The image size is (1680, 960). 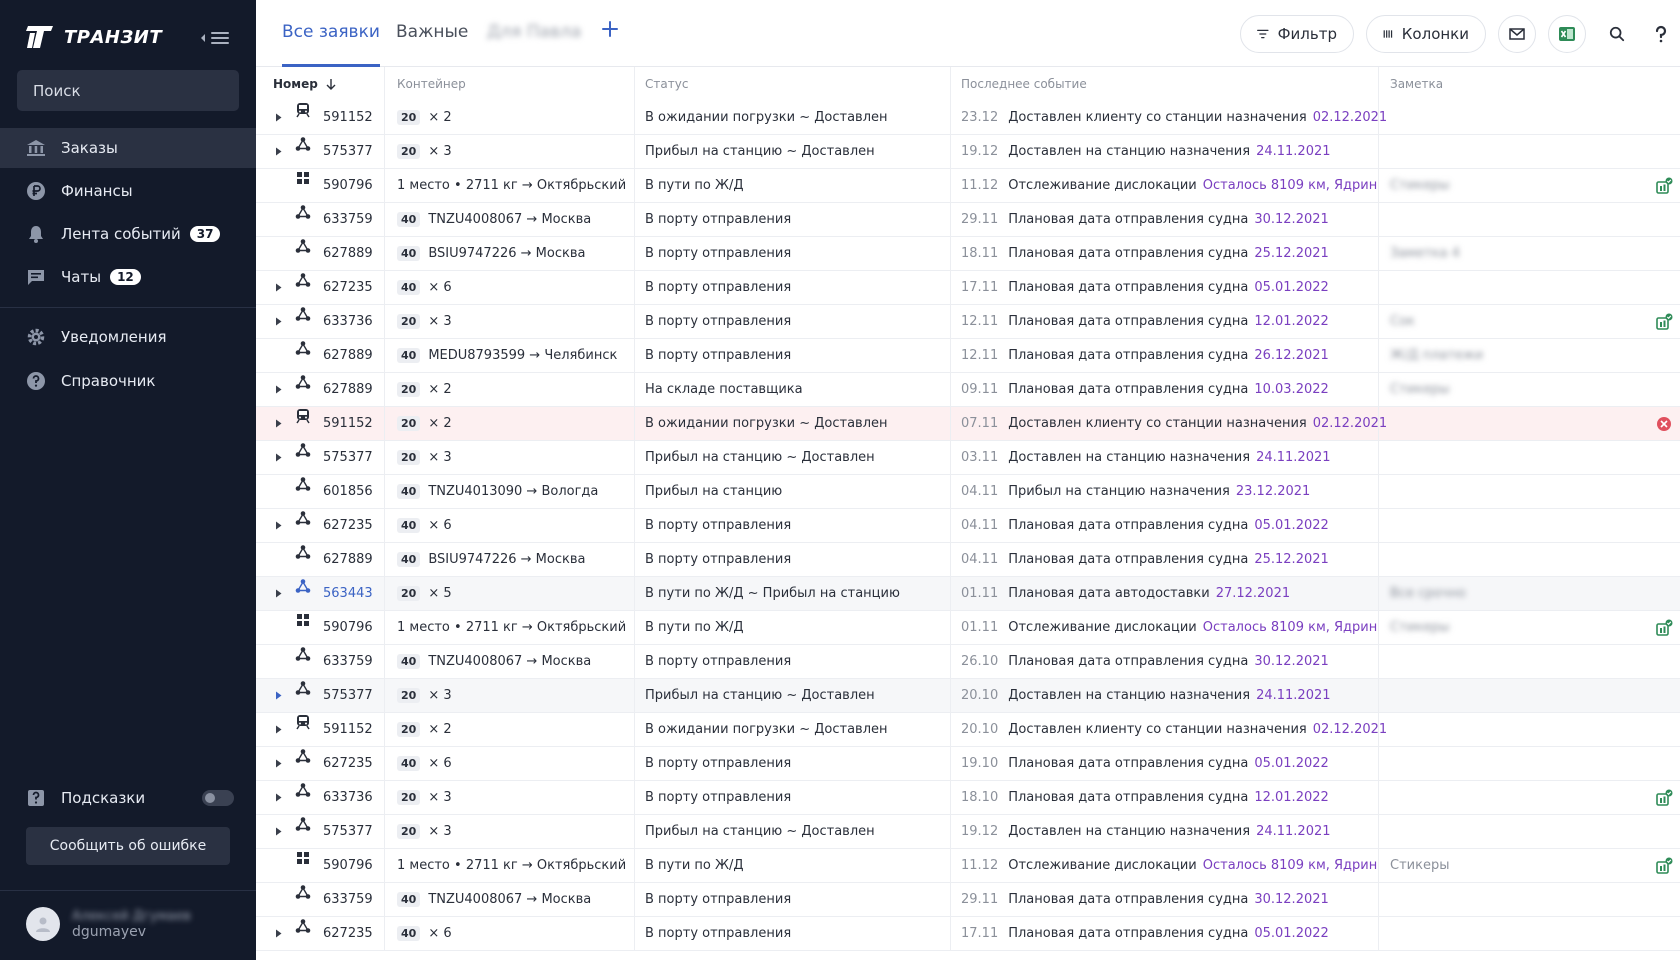 What do you see at coordinates (610, 30) in the screenshot?
I see `add-tab-button` at bounding box center [610, 30].